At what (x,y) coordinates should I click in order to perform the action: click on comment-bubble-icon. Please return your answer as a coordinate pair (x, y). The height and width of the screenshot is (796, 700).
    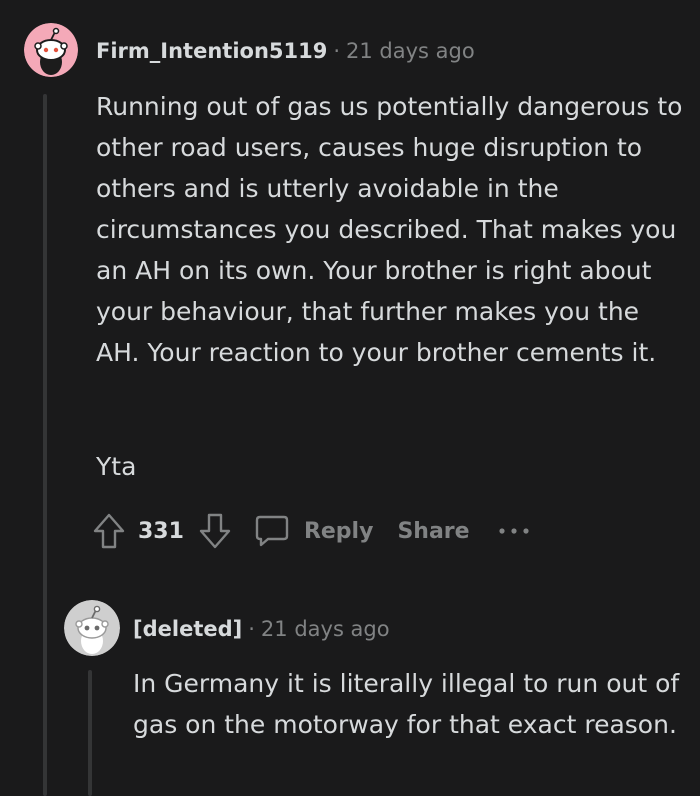
    Looking at the image, I should click on (272, 531).